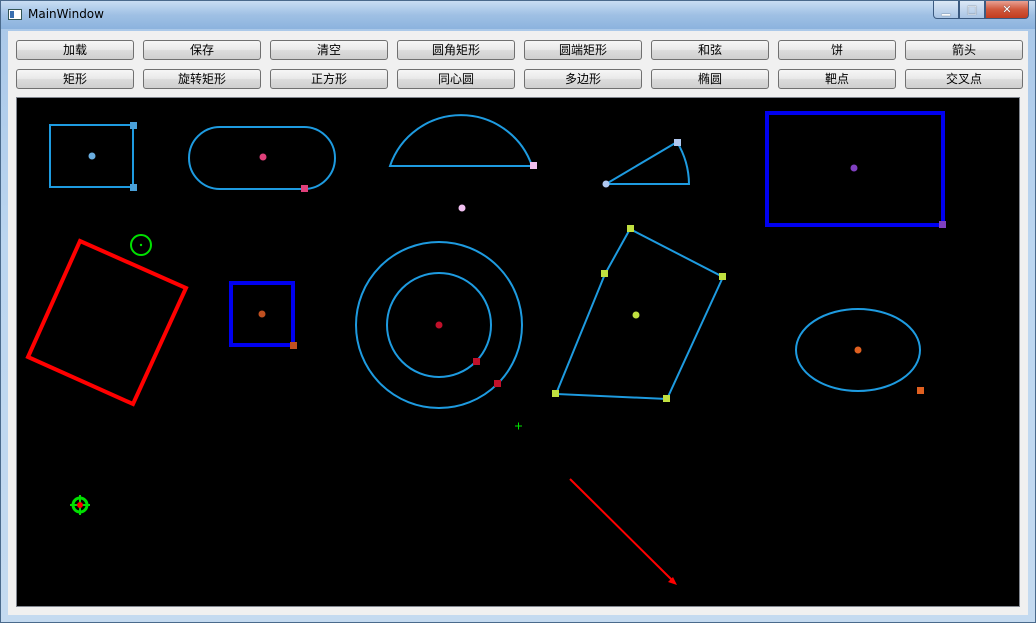  I want to click on target-point-marker, so click(80, 505).